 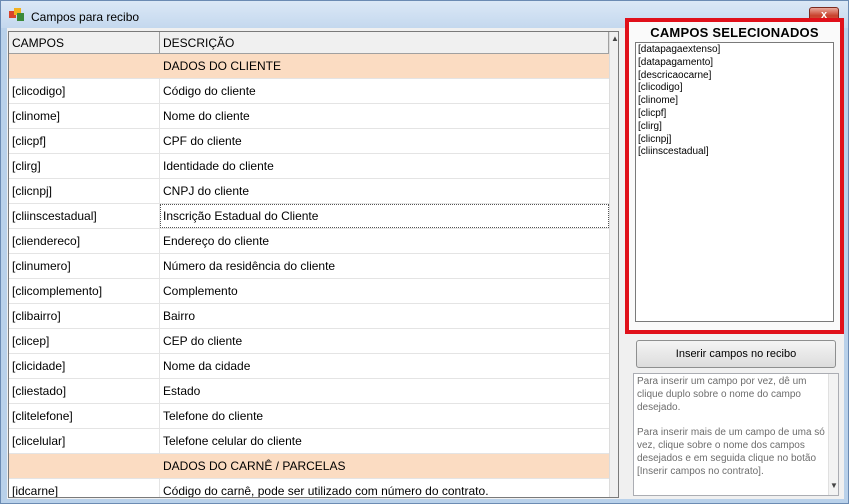 What do you see at coordinates (309, 341) in the screenshot?
I see `table-row: [clicep] CEP do cliente` at bounding box center [309, 341].